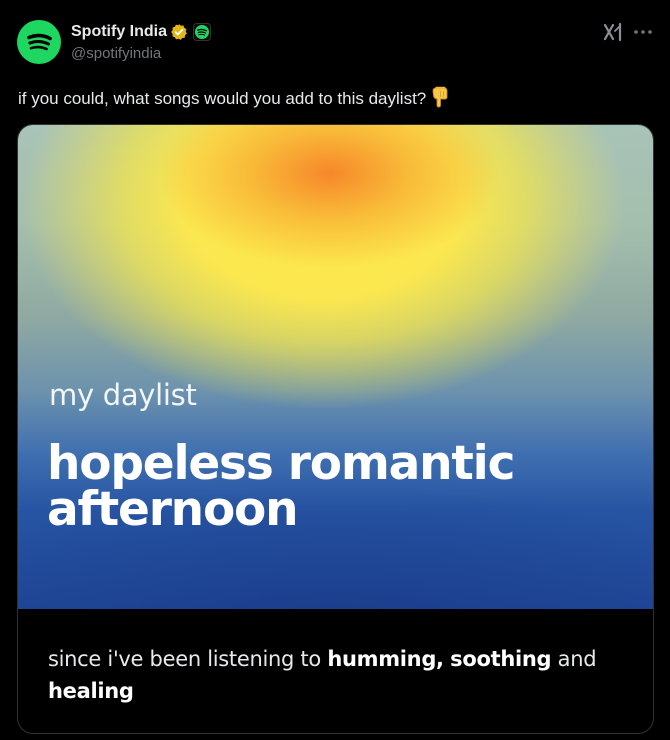 Image resolution: width=670 pixels, height=740 pixels. I want to click on caption-prefix: since i've been listening to, so click(184, 659).